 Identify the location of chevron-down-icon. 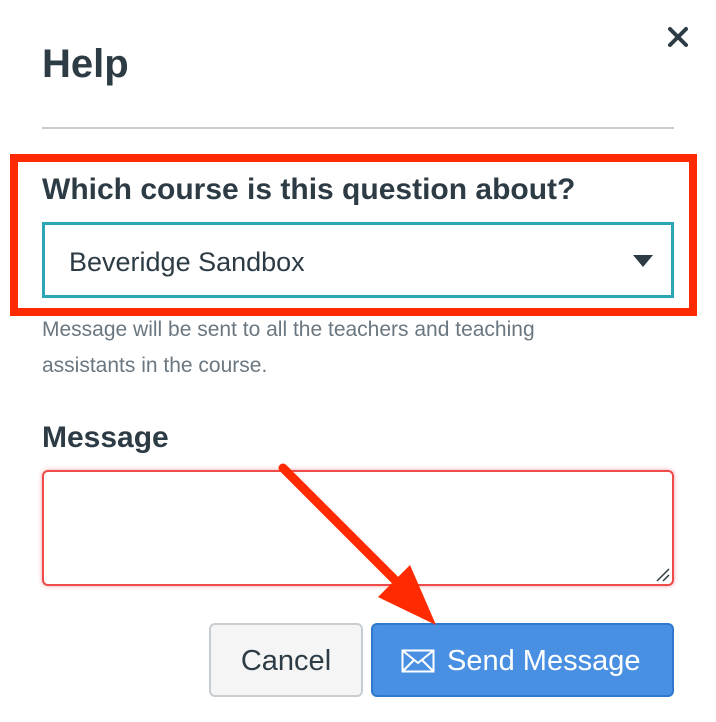
(643, 261).